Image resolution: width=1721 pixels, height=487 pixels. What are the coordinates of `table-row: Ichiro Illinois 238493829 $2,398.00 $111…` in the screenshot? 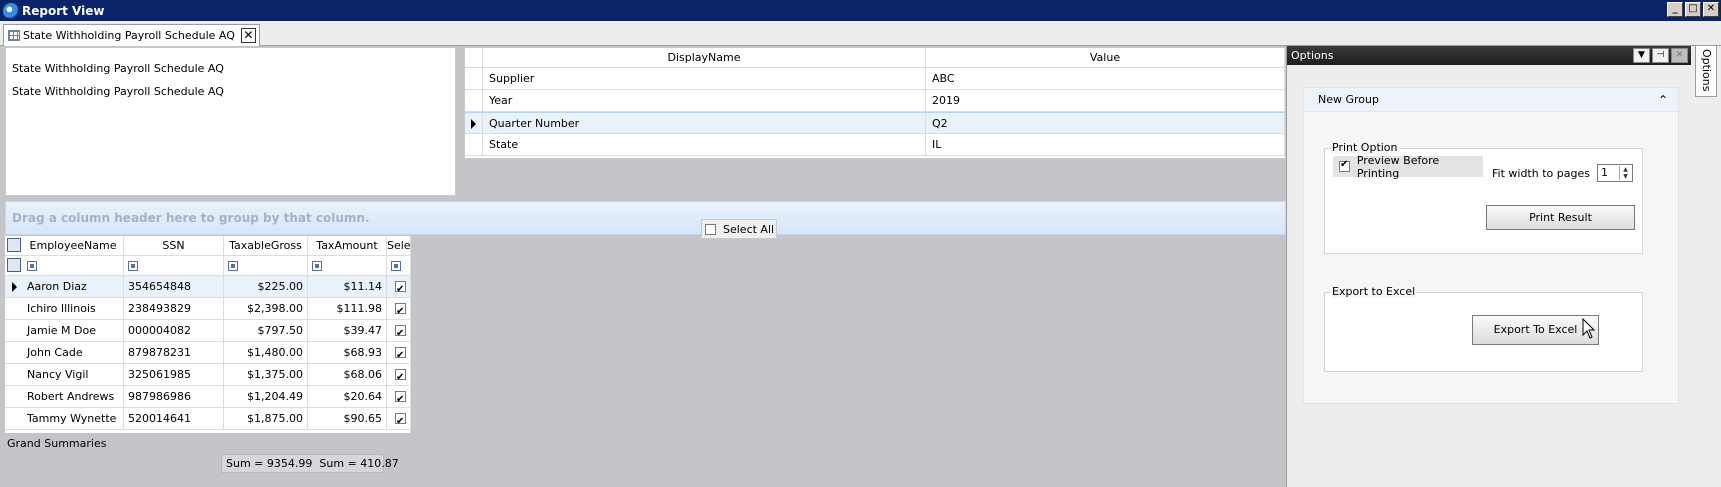 It's located at (208, 309).